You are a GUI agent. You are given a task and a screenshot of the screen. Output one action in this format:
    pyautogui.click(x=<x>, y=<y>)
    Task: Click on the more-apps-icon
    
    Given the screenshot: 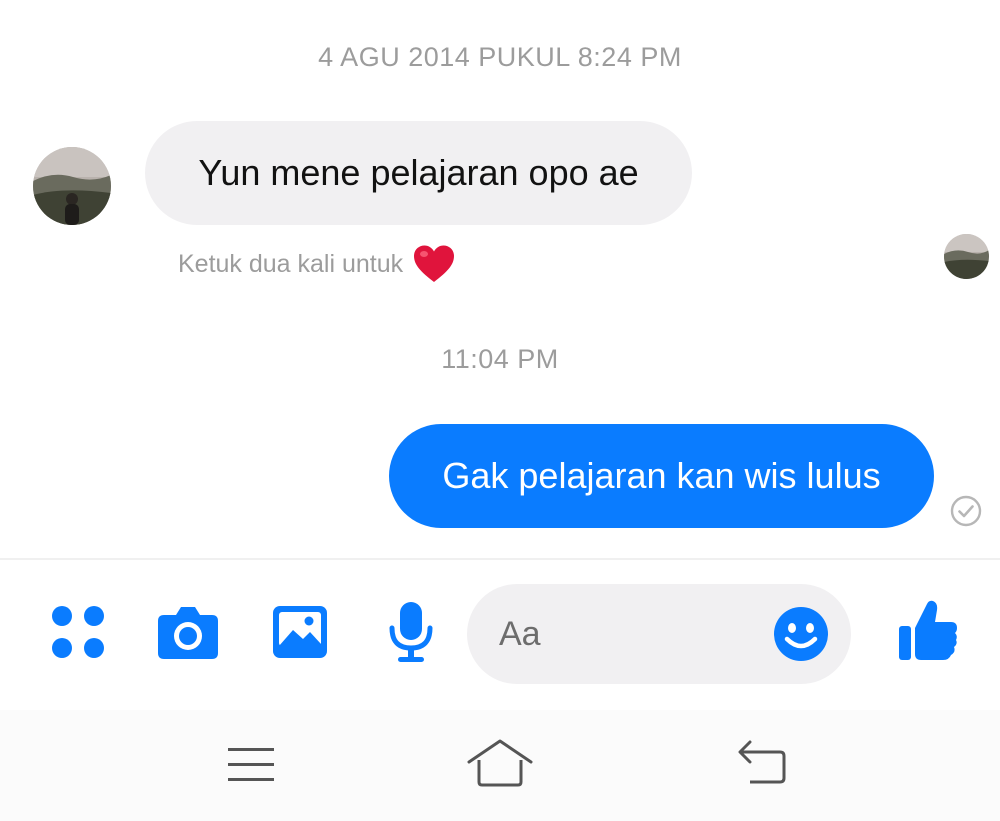 What is the action you would take?
    pyautogui.click(x=78, y=632)
    